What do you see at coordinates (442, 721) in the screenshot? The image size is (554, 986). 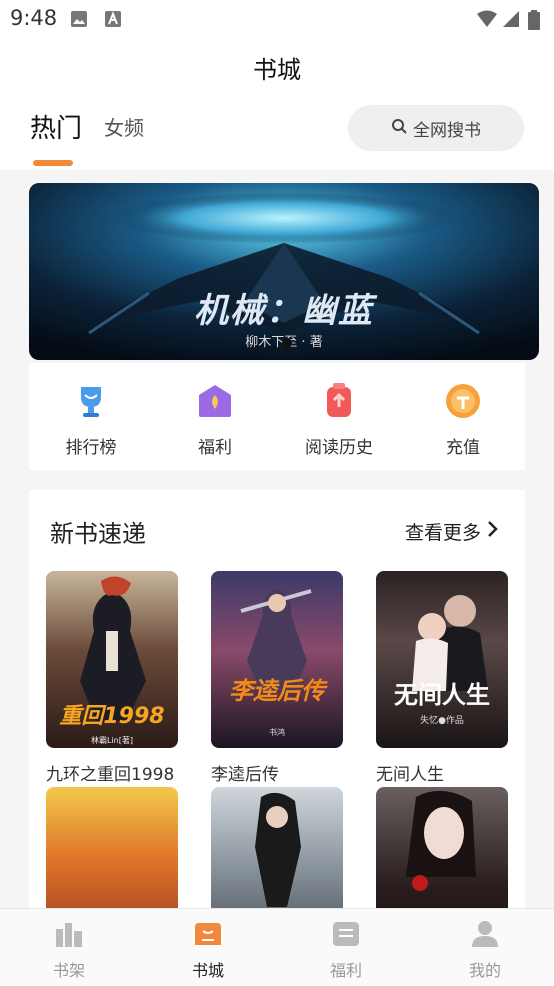 I see `cover-author: 失忆●作品` at bounding box center [442, 721].